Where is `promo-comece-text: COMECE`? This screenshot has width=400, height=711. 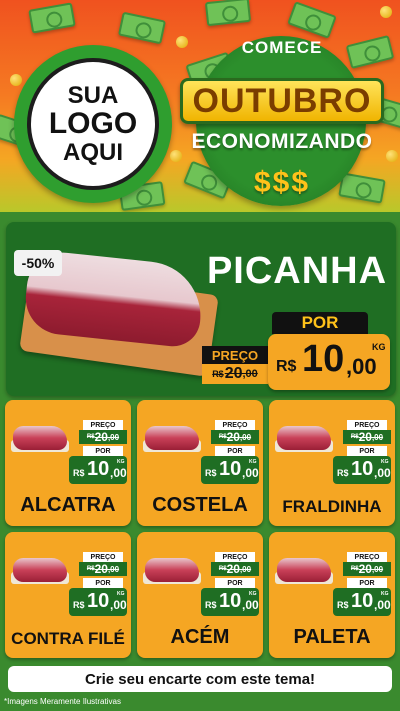
promo-comece-text: COMECE is located at coordinates (282, 47).